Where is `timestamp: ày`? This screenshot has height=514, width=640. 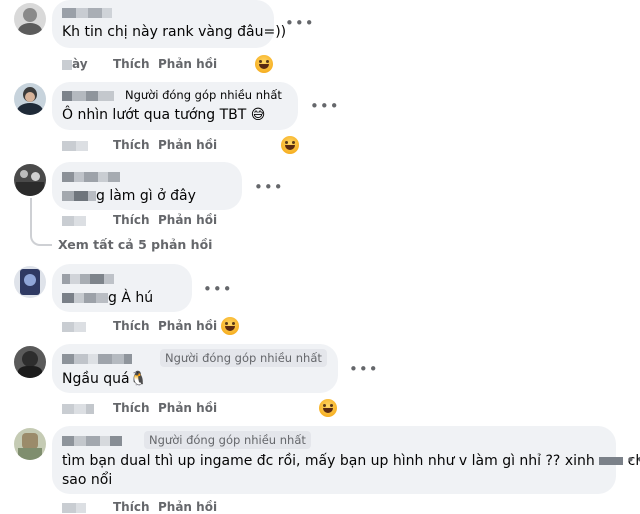 timestamp: ày is located at coordinates (80, 64).